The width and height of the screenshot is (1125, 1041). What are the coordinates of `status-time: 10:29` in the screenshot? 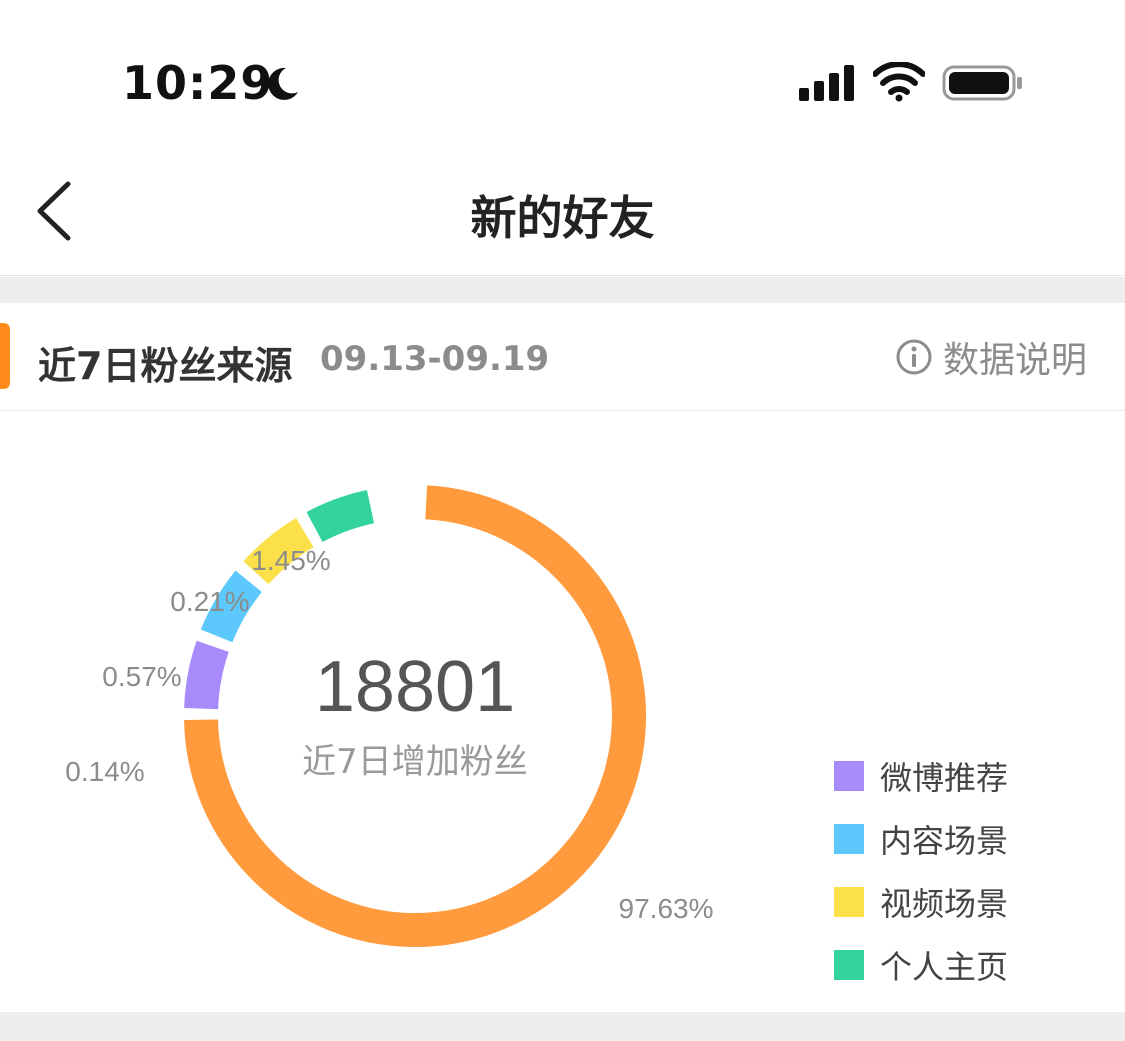 It's located at (198, 83).